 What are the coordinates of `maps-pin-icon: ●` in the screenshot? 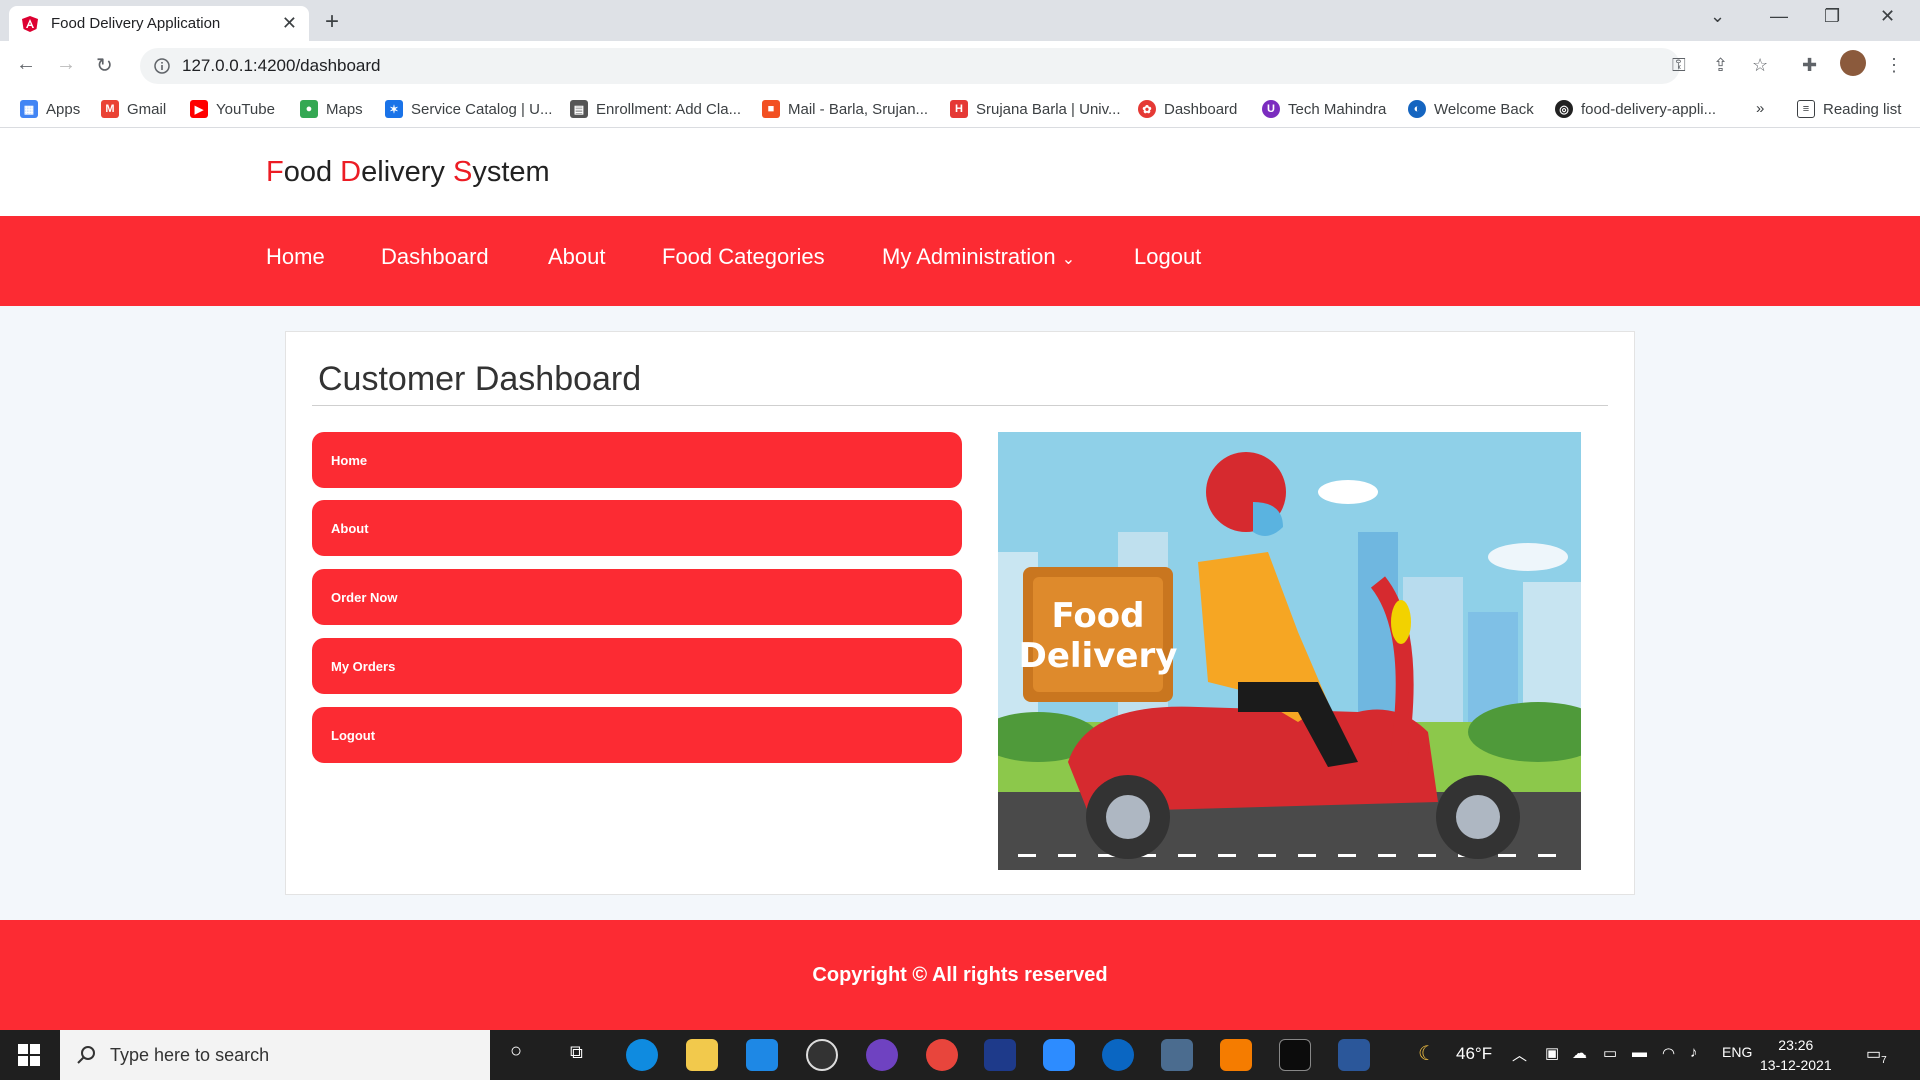 It's located at (309, 109).